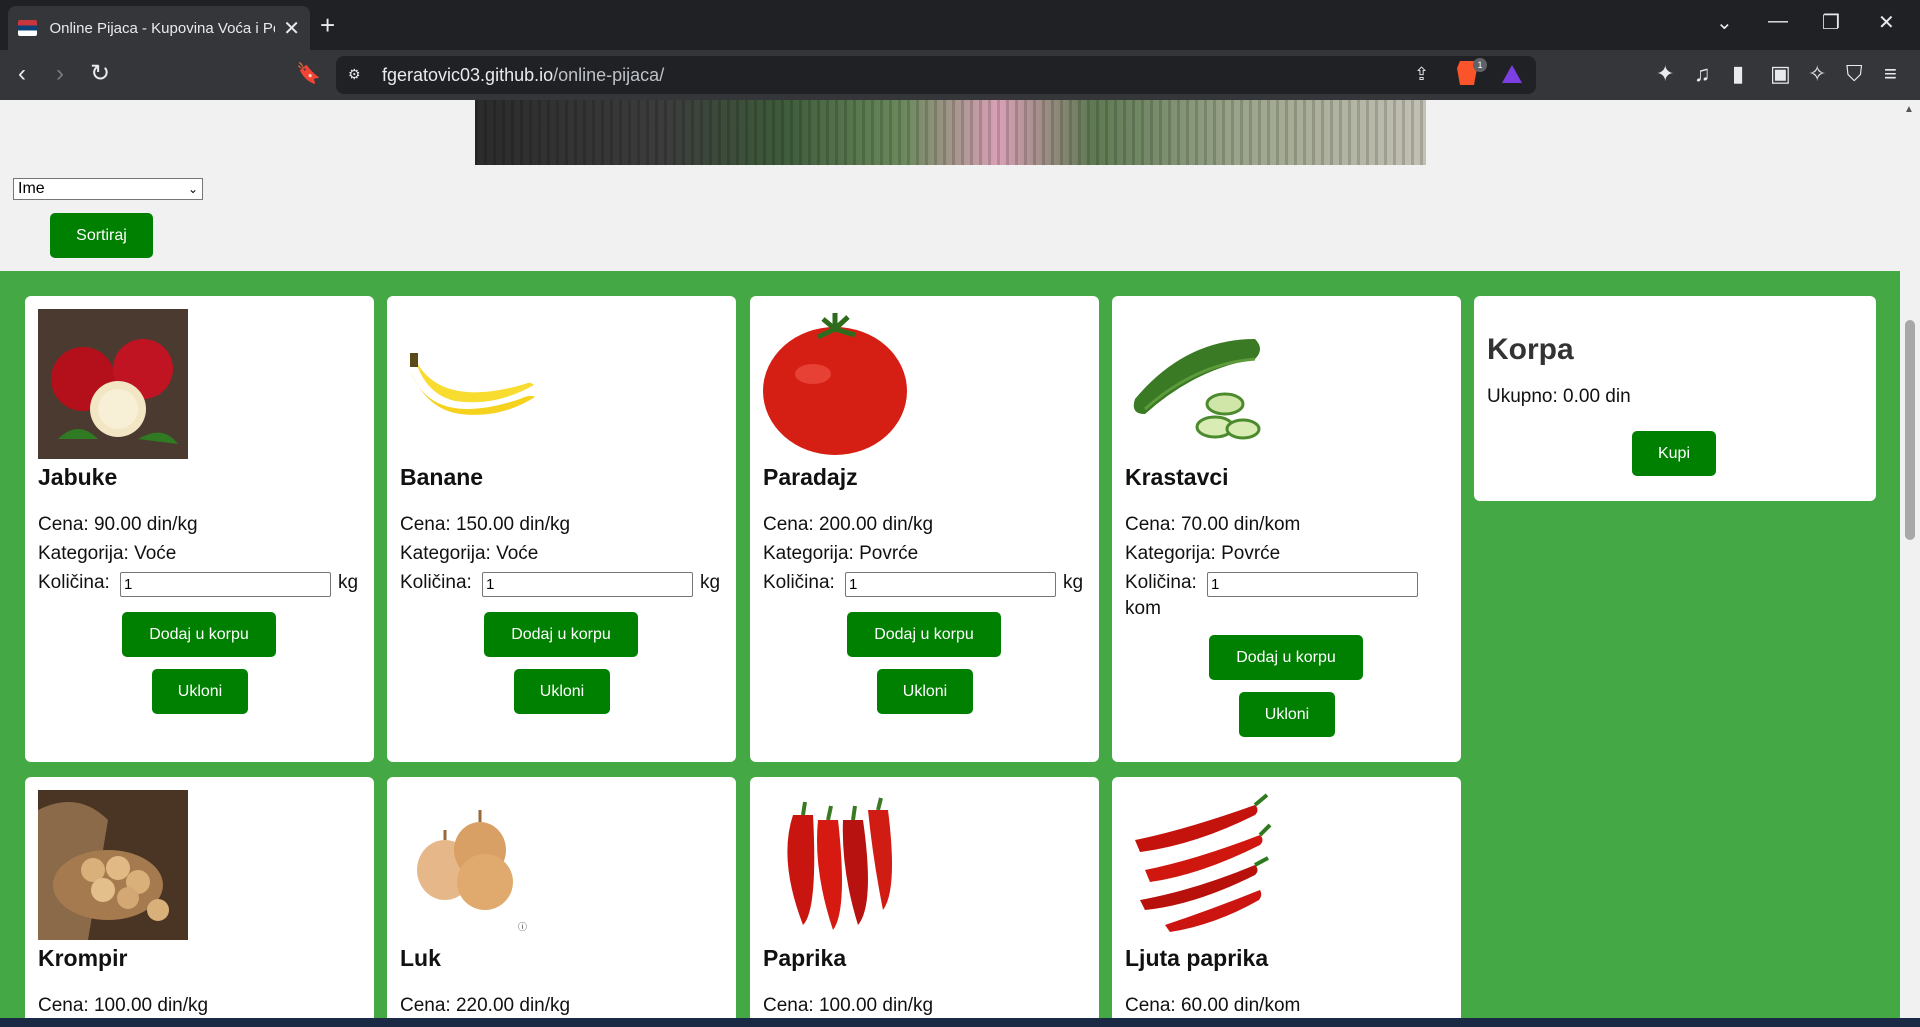 Image resolution: width=1920 pixels, height=1027 pixels. Describe the element at coordinates (838, 865) in the screenshot. I see `pepper-image` at that location.